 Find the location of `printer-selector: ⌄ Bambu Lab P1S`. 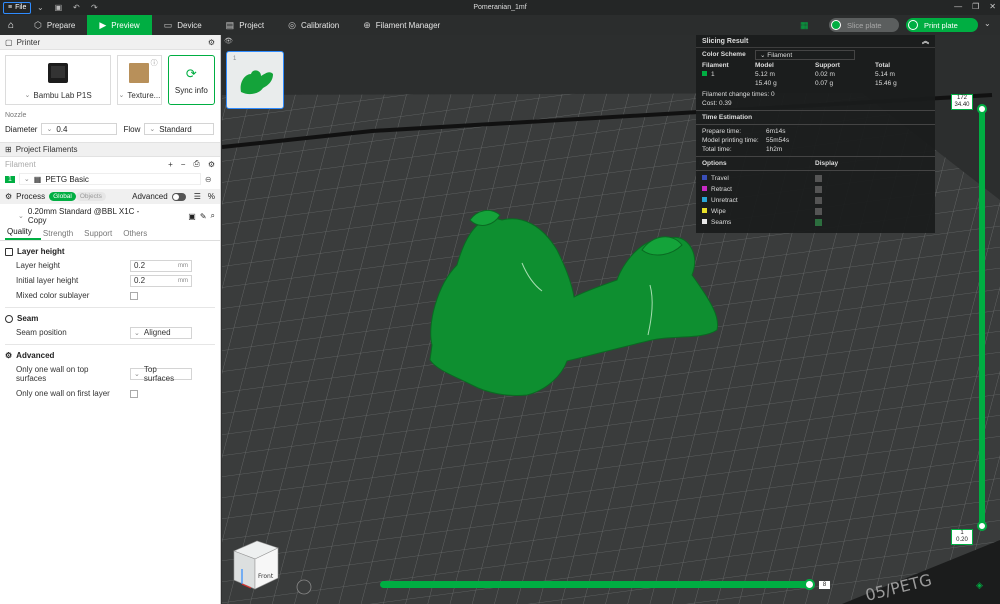

printer-selector: ⌄ Bambu Lab P1S is located at coordinates (58, 80).